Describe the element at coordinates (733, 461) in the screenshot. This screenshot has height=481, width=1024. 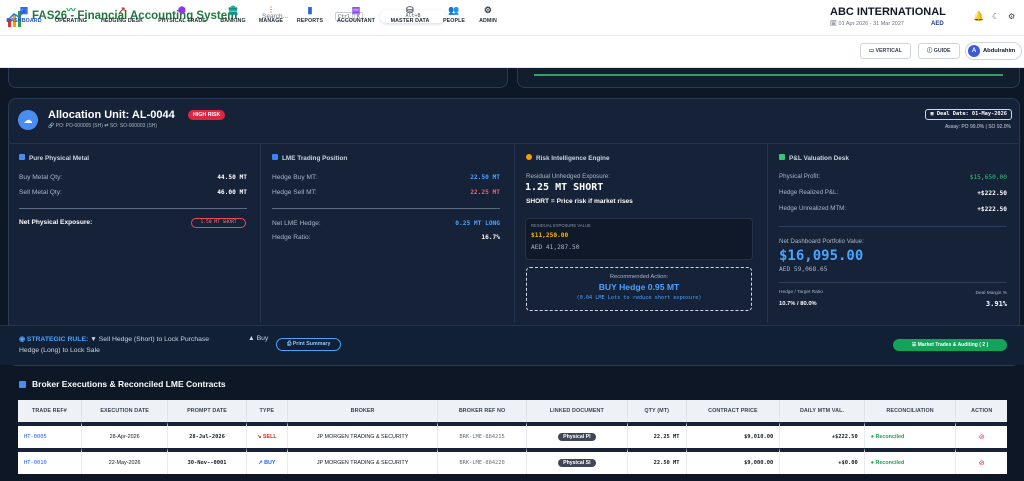
I see `contract-price: $9,000.00` at that location.